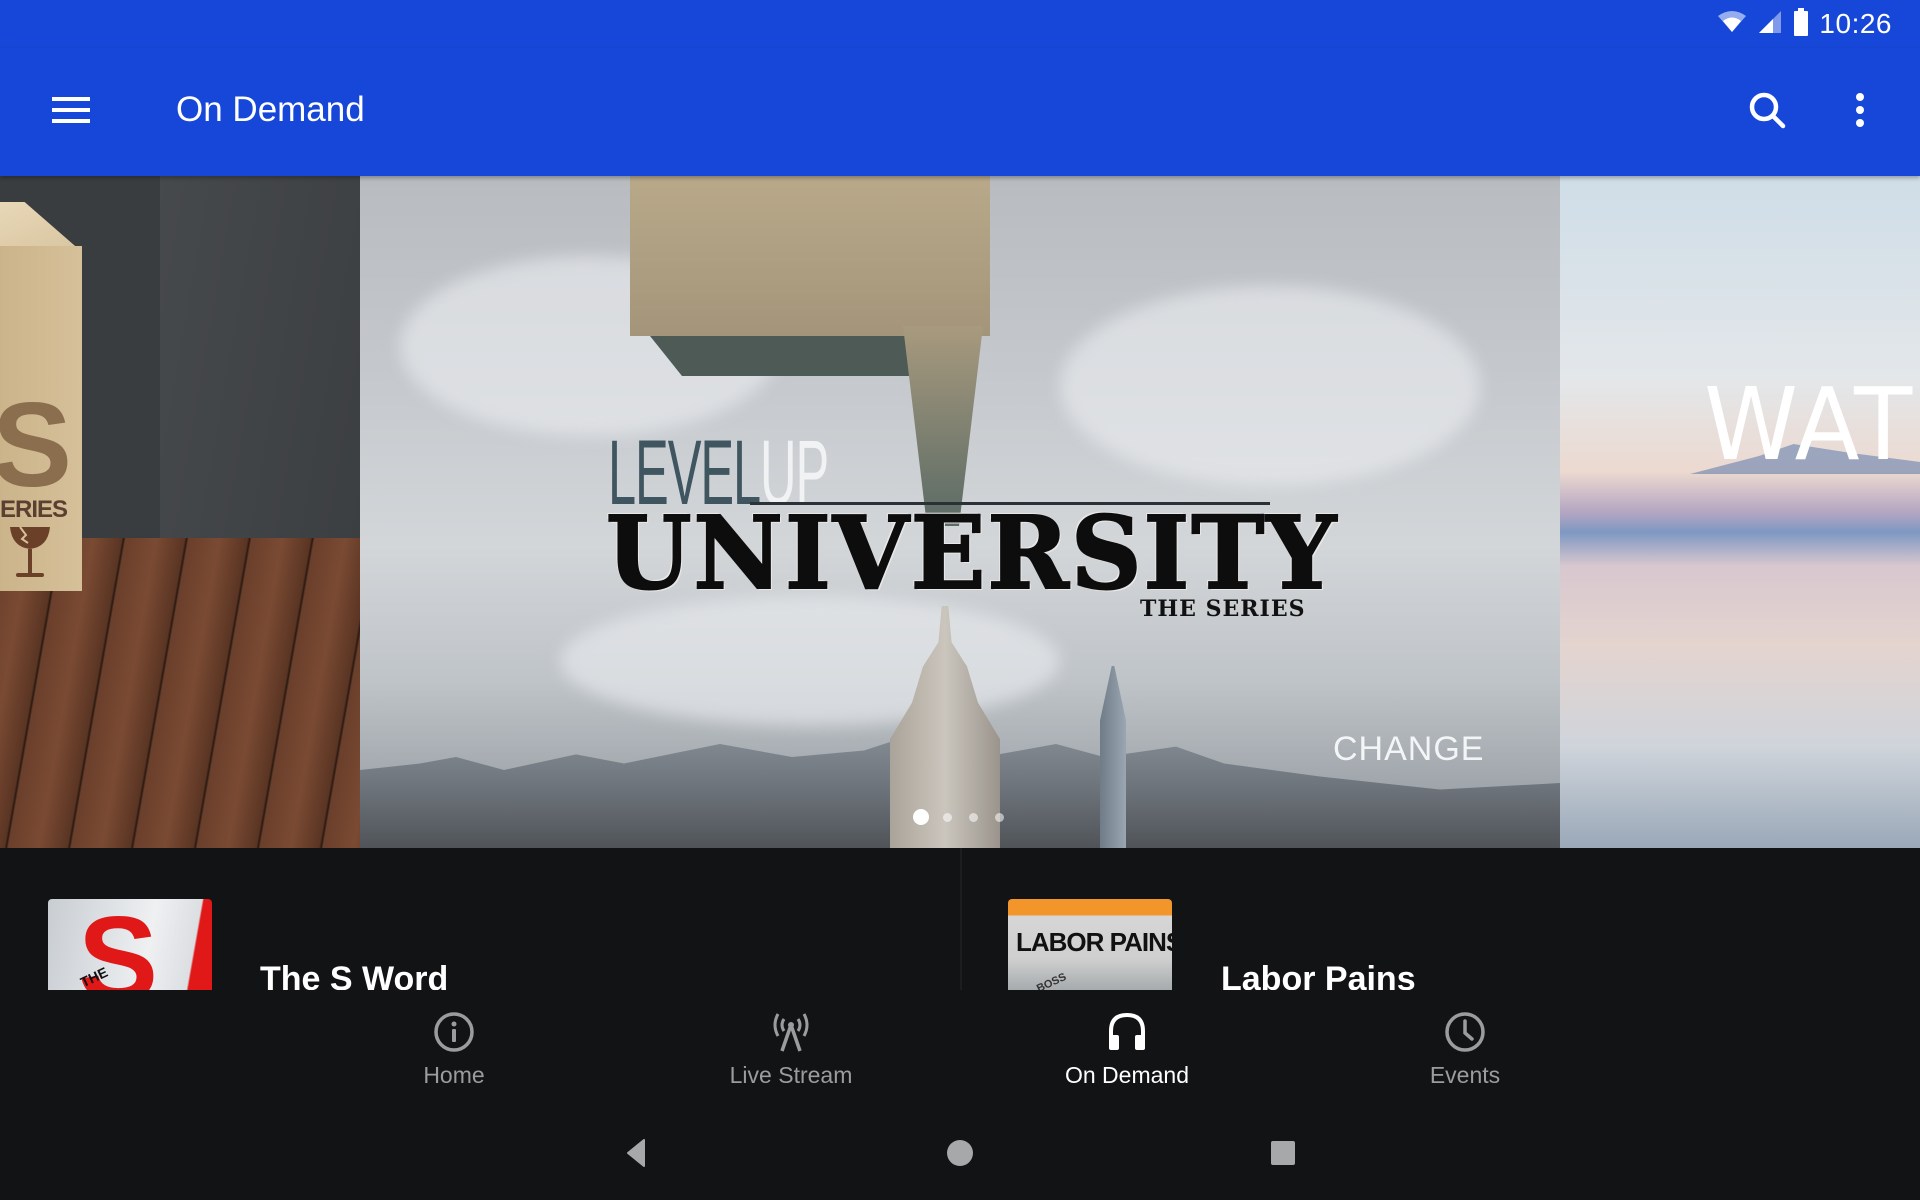 The height and width of the screenshot is (1200, 1920). I want to click on series-thumbnail: LABOR PAINS BOSS, so click(1090, 944).